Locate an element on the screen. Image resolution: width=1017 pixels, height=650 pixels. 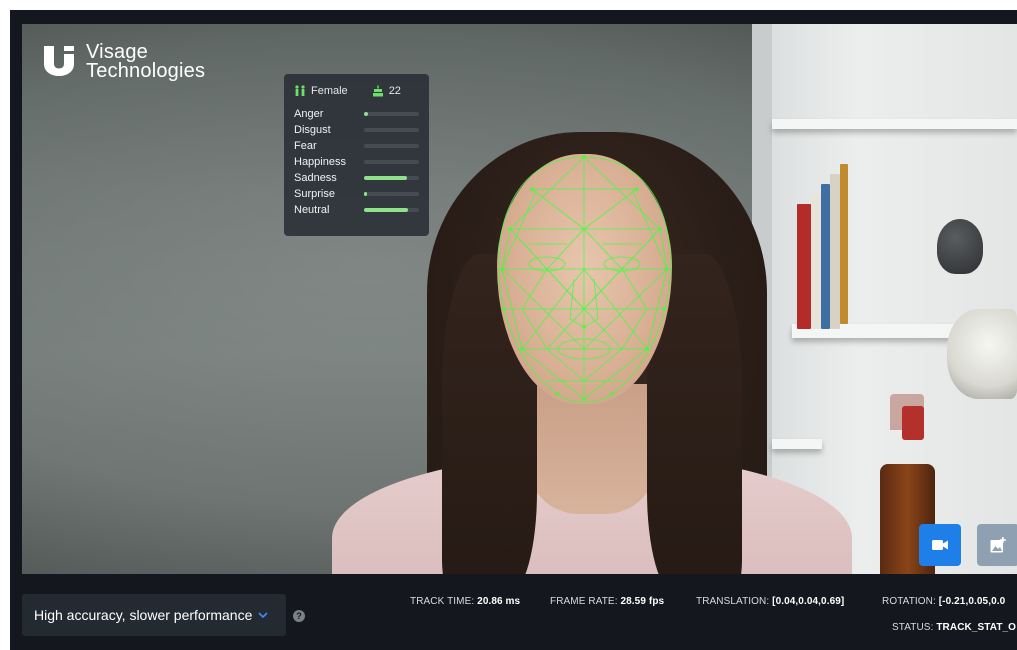
status-stat: STATUS: TRACK_STAT_O is located at coordinates (954, 627).